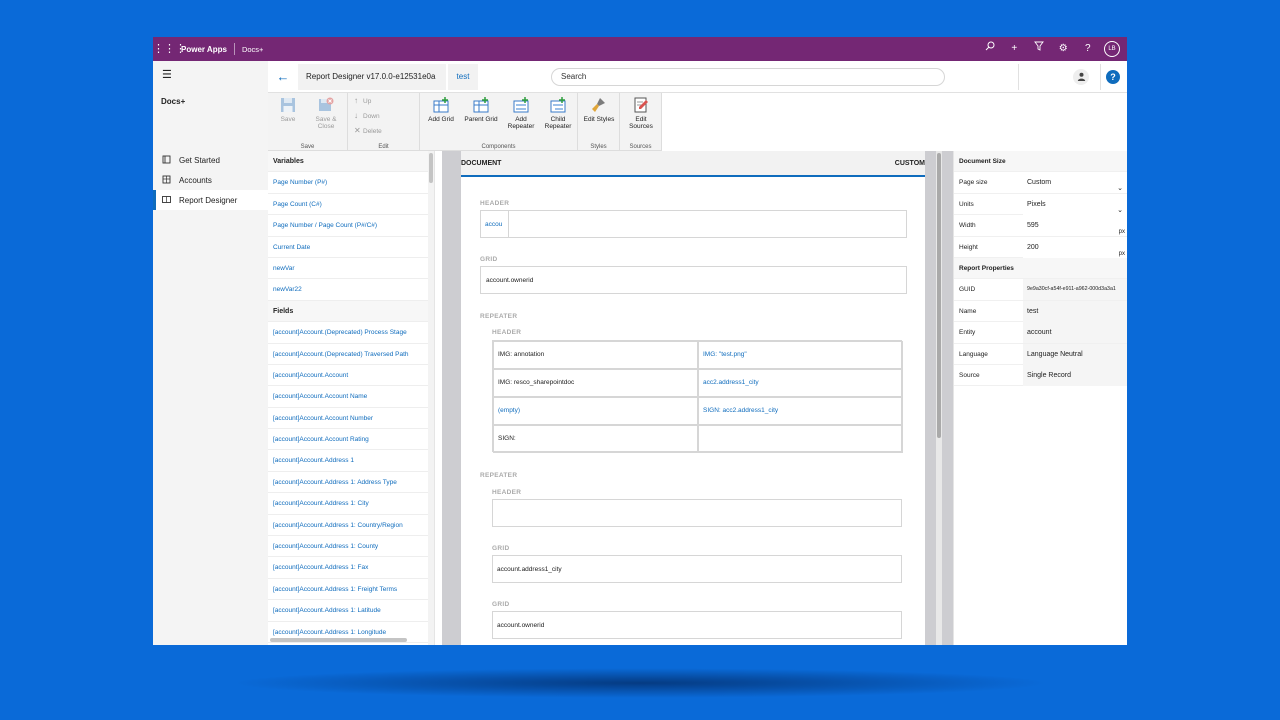 The width and height of the screenshot is (1280, 720). I want to click on header-box, so click(693, 224).